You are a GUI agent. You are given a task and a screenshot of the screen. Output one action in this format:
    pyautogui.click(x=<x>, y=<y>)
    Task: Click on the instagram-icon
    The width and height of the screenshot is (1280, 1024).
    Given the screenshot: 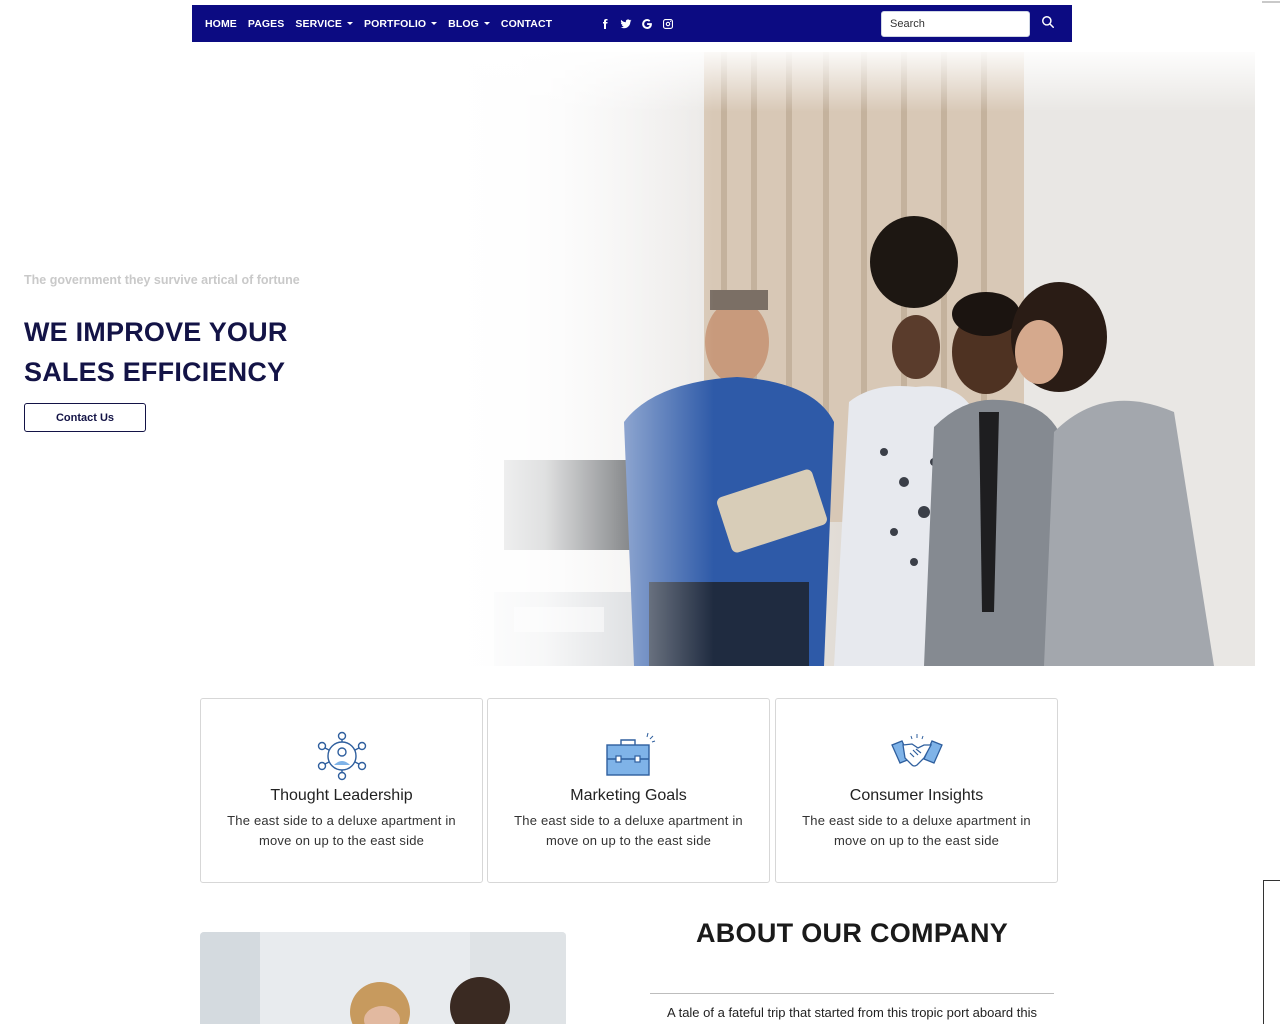 What is the action you would take?
    pyautogui.click(x=667, y=24)
    